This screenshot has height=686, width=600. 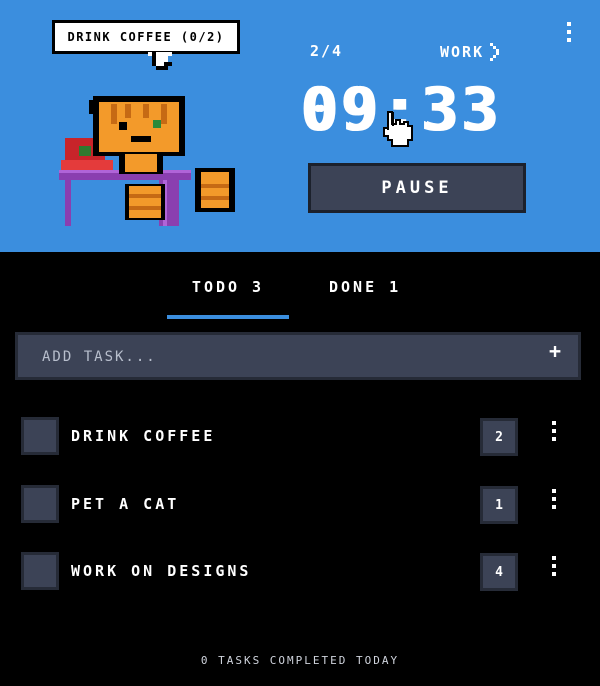 I want to click on chevron-right-icon, so click(x=495, y=52).